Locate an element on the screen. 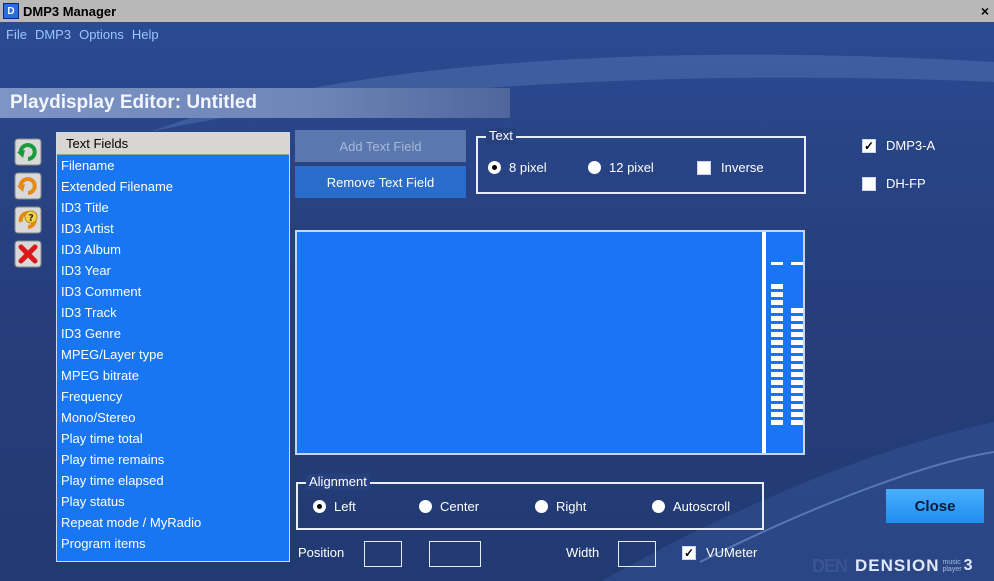 The width and height of the screenshot is (994, 581). list-item: Mono/Stereo is located at coordinates (175, 417).